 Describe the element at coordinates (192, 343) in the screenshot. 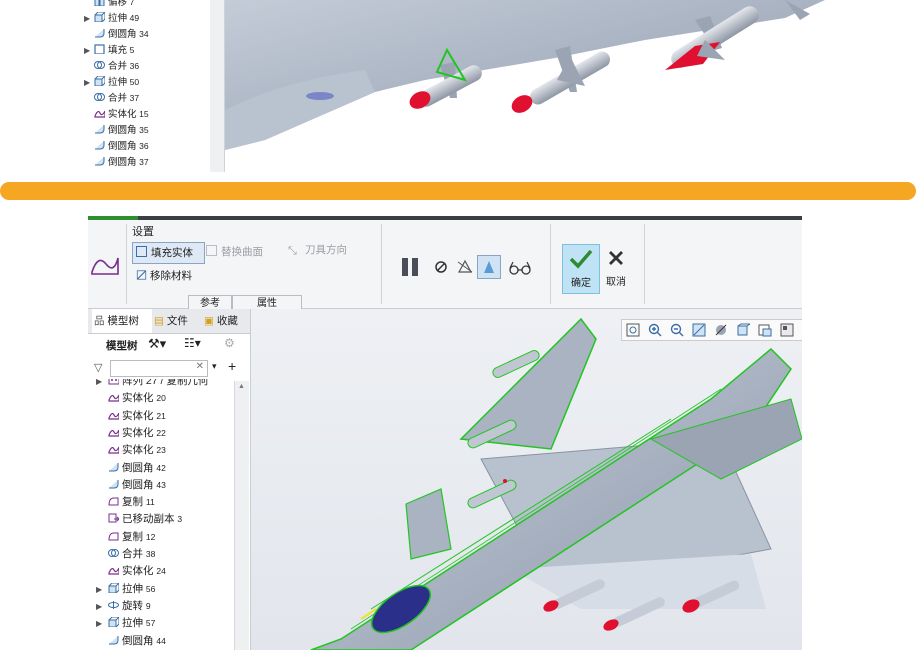

I see `show-list-icon: ☷▾` at that location.